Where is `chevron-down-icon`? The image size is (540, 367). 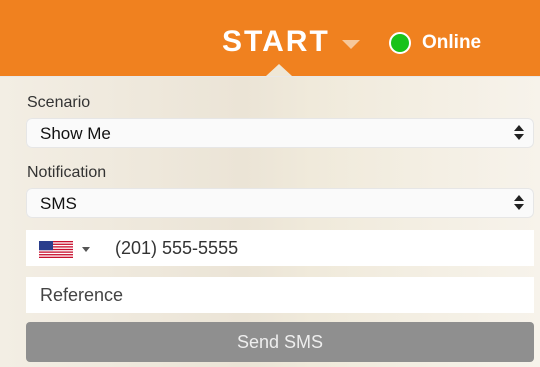
chevron-down-icon is located at coordinates (350, 44).